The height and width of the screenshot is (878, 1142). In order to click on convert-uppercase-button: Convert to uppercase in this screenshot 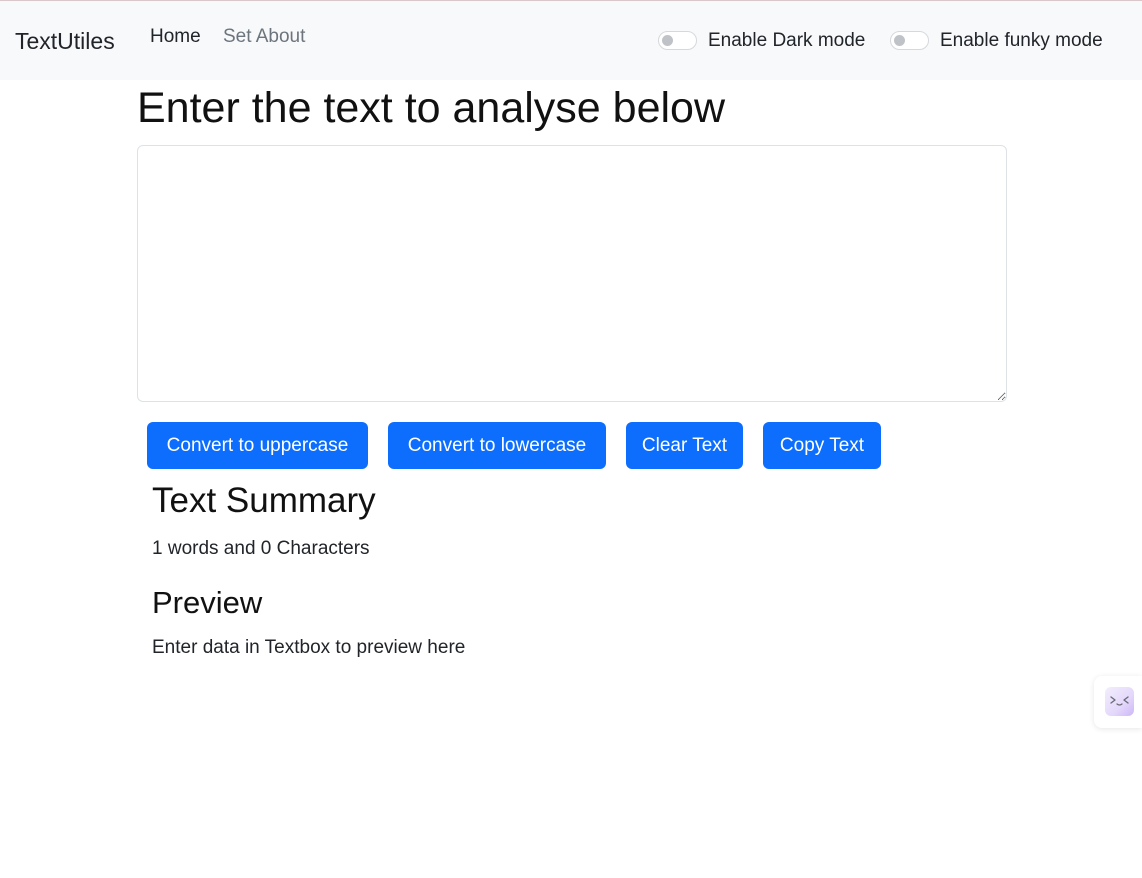, I will do `click(257, 445)`.